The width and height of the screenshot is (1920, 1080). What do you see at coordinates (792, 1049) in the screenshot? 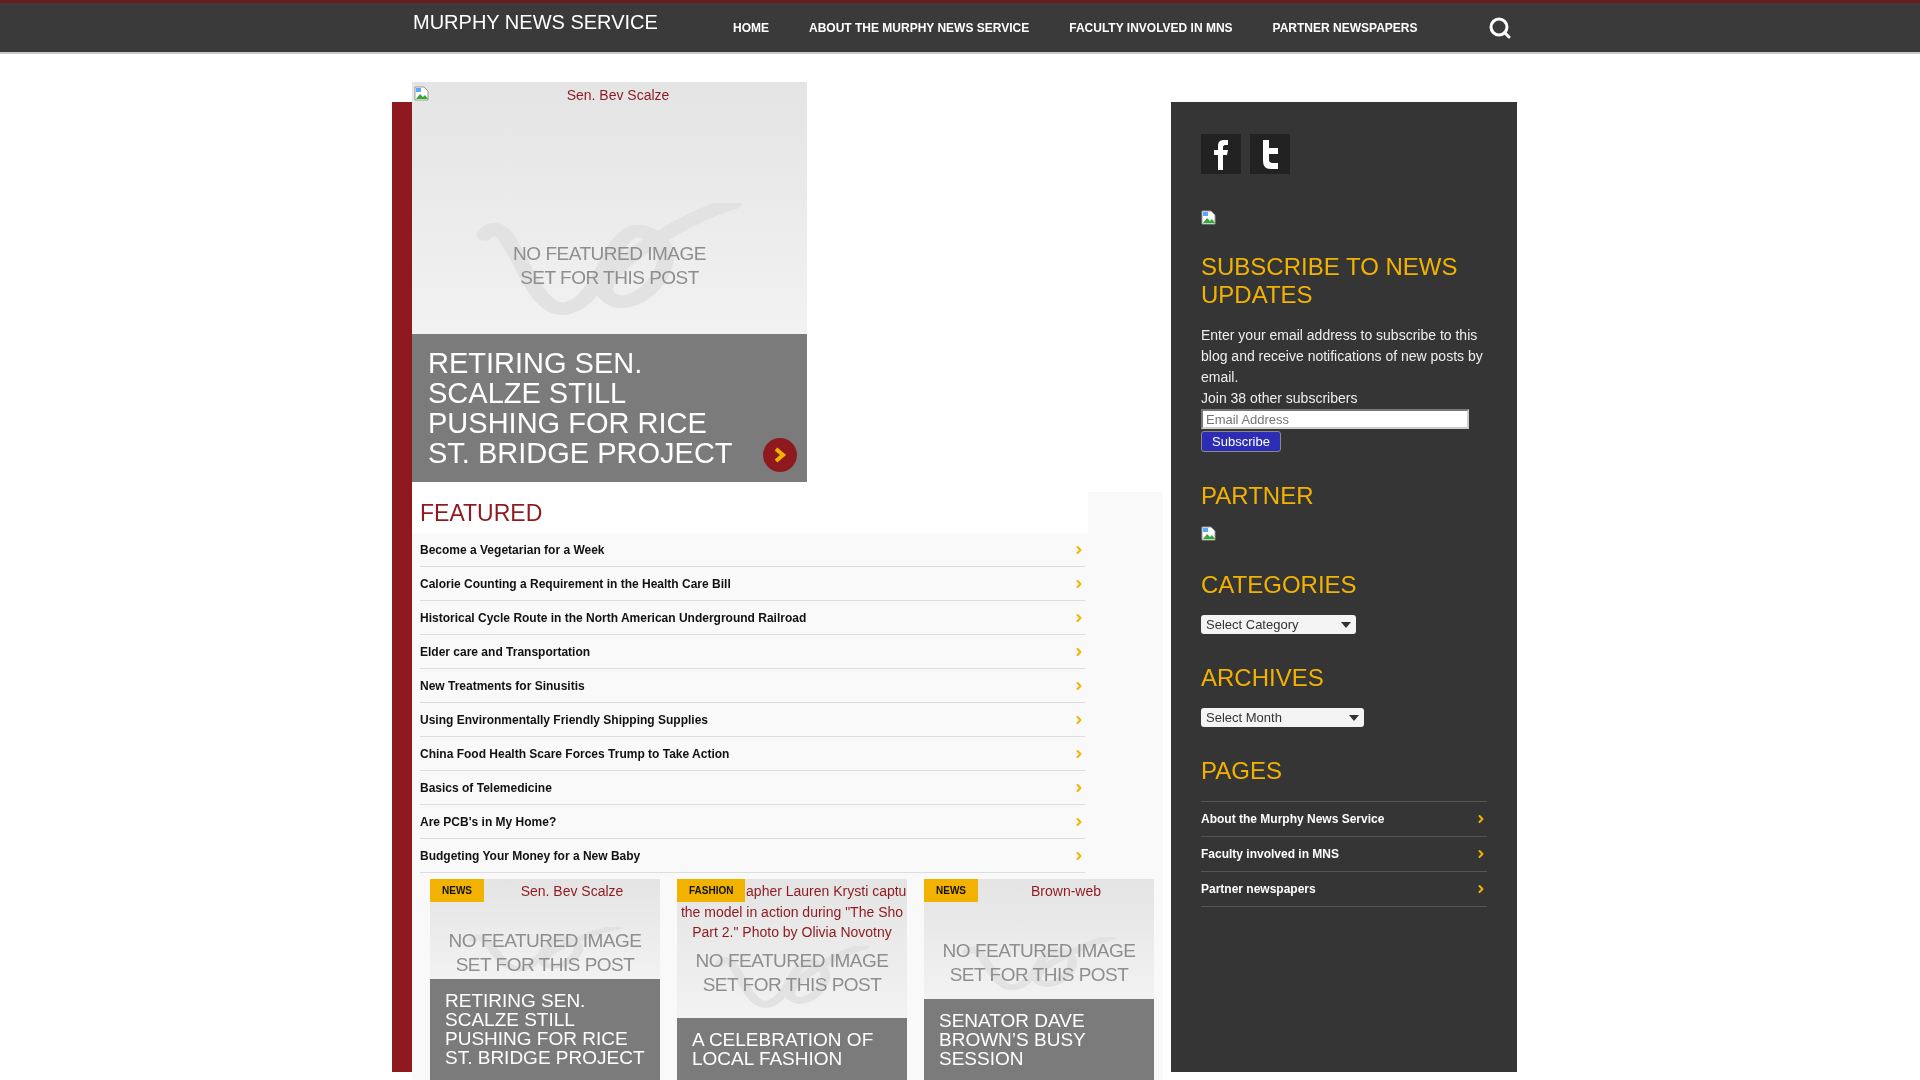
I see `card-title: A CELEBRATION OF LOCAL FASHION` at bounding box center [792, 1049].